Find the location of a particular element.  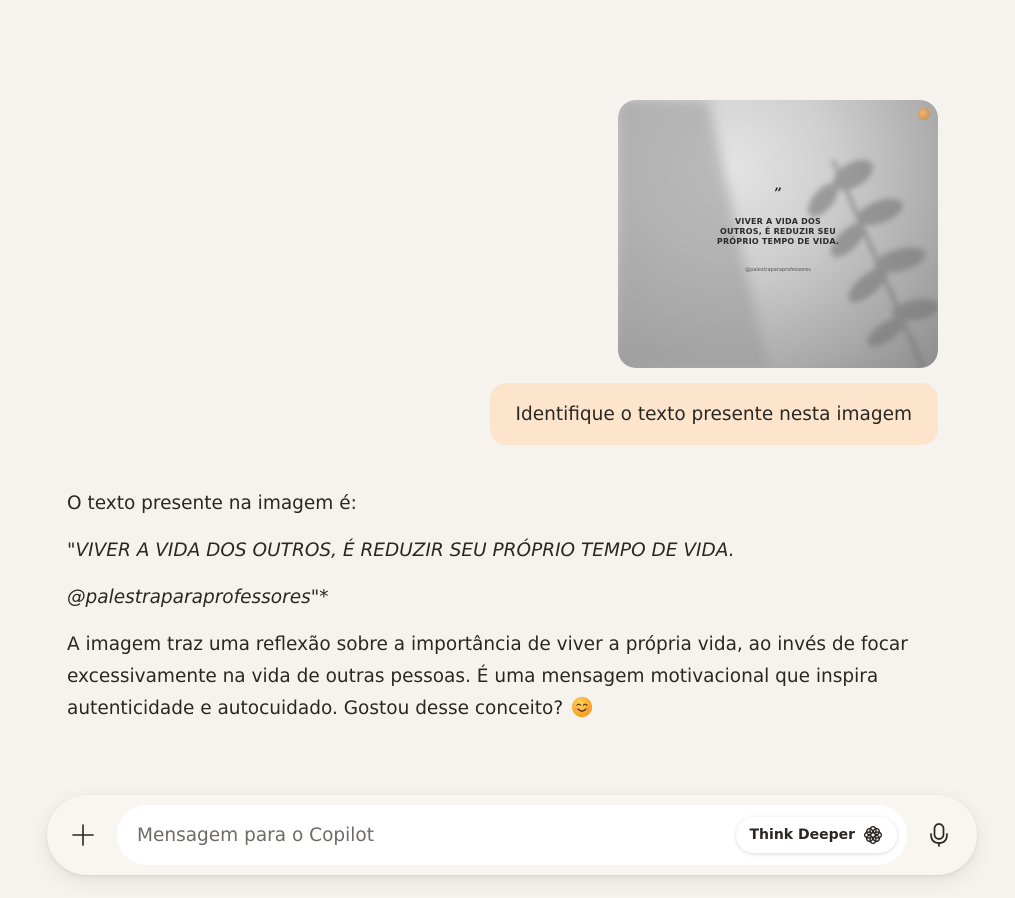

microphone-icon is located at coordinates (939, 835).